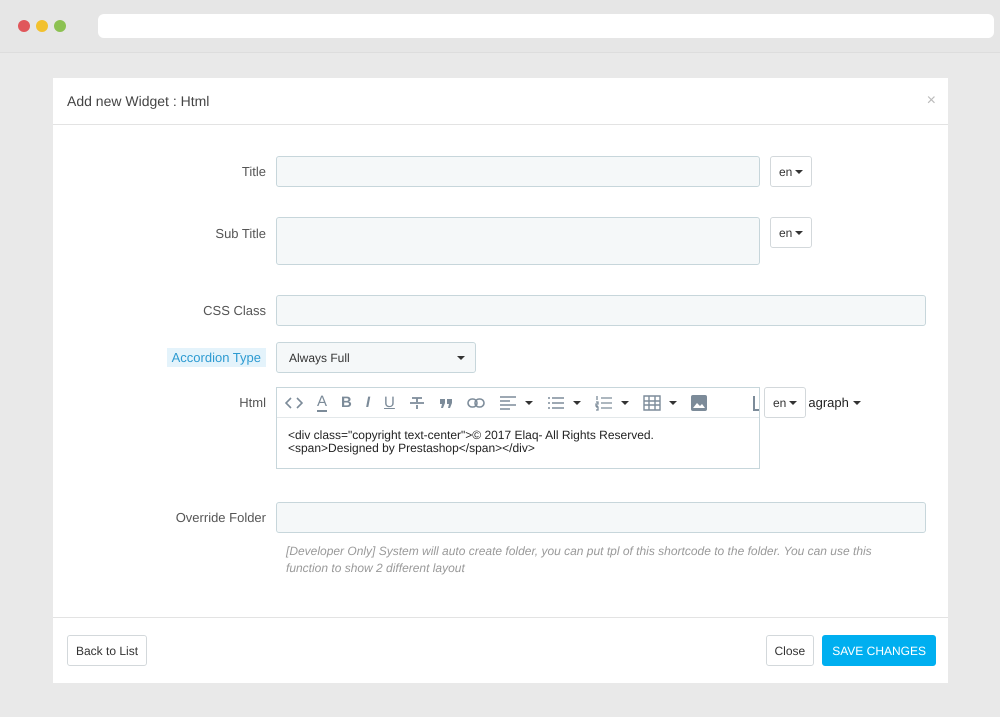 The width and height of the screenshot is (1000, 717). I want to click on align-button, so click(515, 402).